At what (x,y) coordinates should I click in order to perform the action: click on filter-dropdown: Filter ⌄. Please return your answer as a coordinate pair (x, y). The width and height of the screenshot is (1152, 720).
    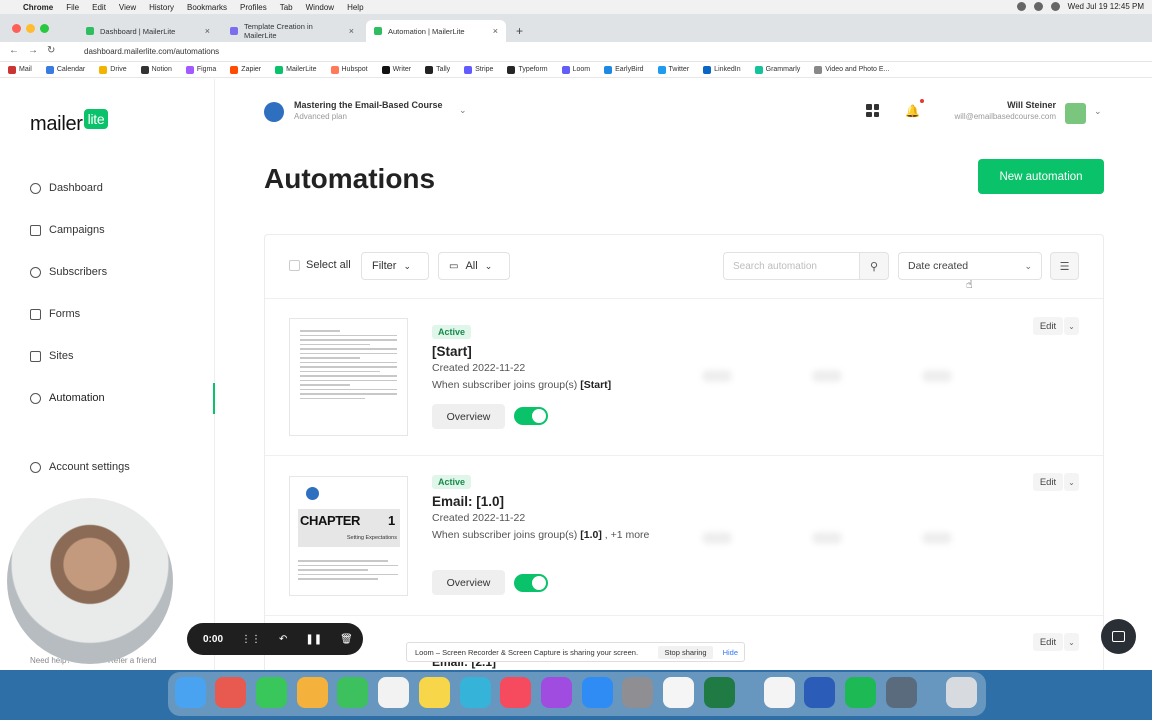
    Looking at the image, I should click on (395, 266).